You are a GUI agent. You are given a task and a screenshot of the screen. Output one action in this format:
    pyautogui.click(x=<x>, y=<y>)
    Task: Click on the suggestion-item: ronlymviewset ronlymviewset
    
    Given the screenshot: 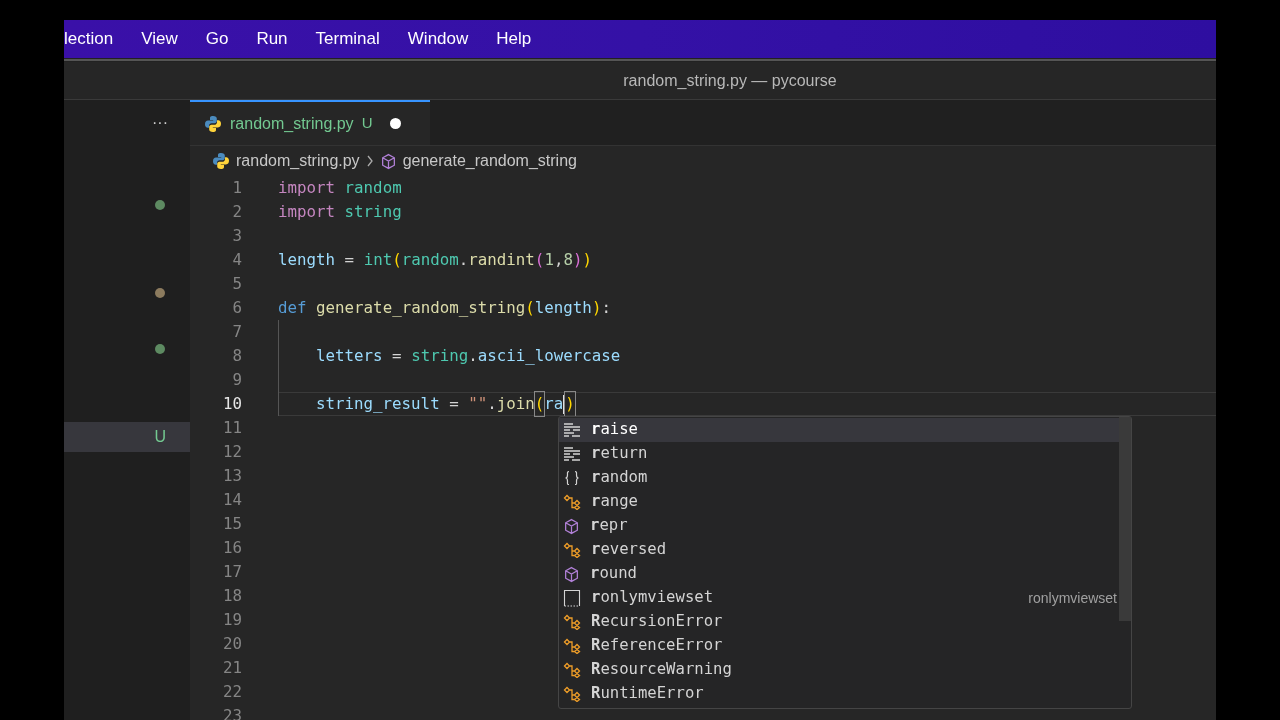 What is the action you would take?
    pyautogui.click(x=839, y=598)
    